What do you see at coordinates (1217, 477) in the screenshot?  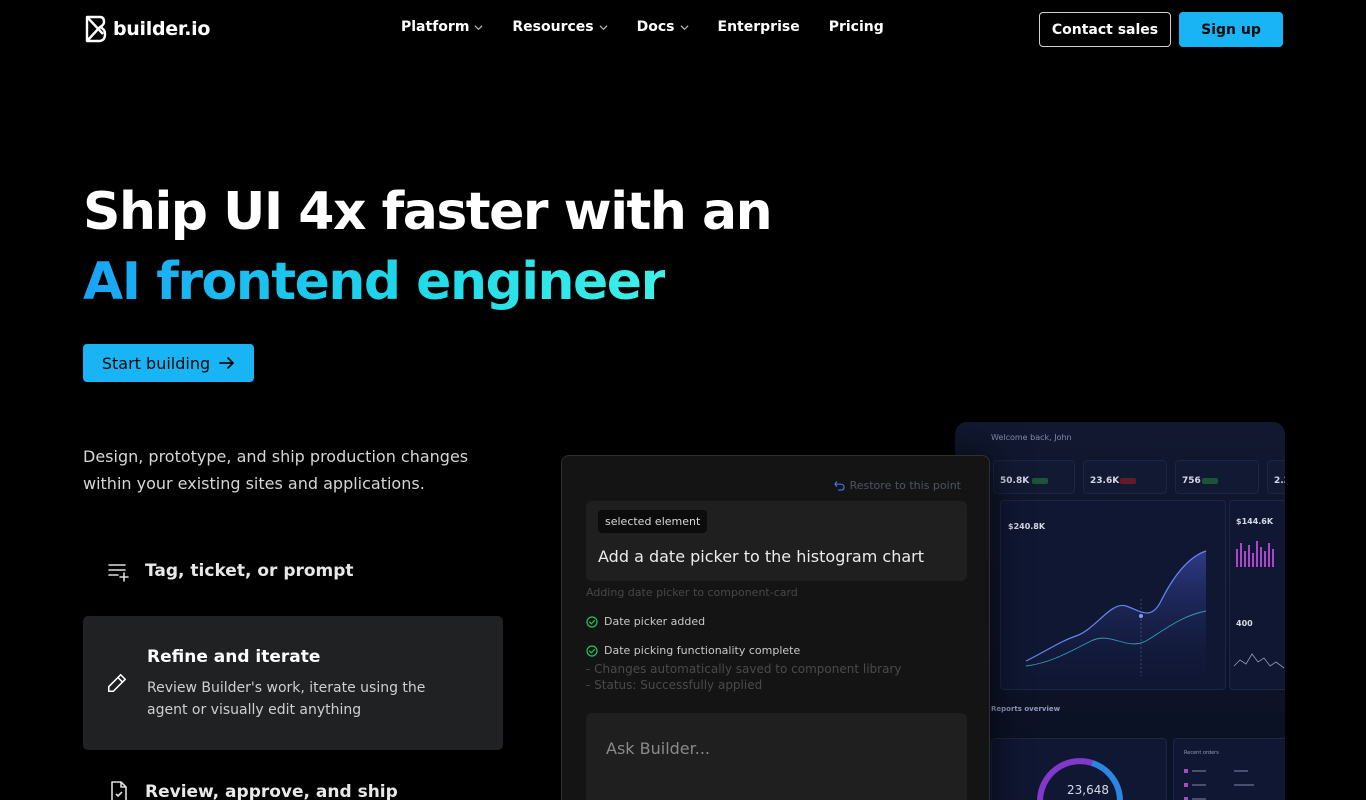 I see `stat-card: 756` at bounding box center [1217, 477].